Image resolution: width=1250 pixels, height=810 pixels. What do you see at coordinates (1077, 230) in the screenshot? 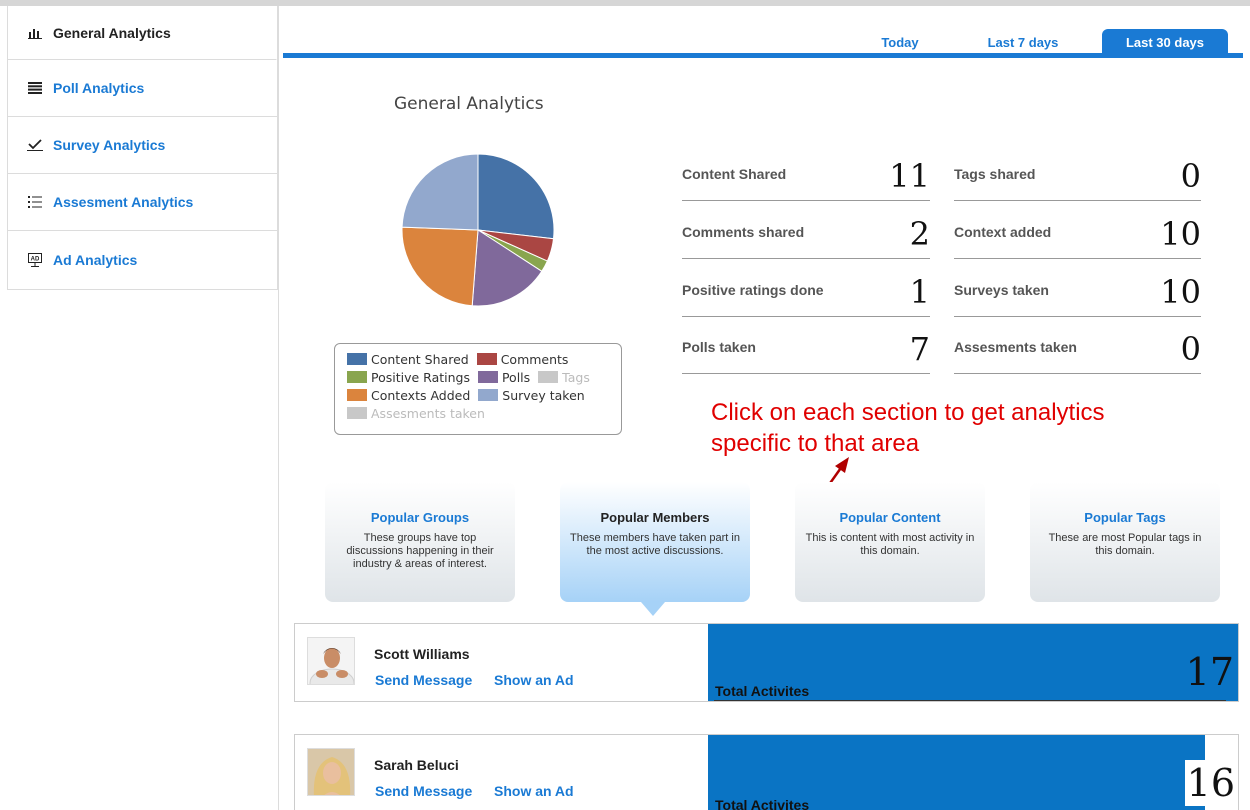
I see `stat-context-added: Context added 10` at bounding box center [1077, 230].